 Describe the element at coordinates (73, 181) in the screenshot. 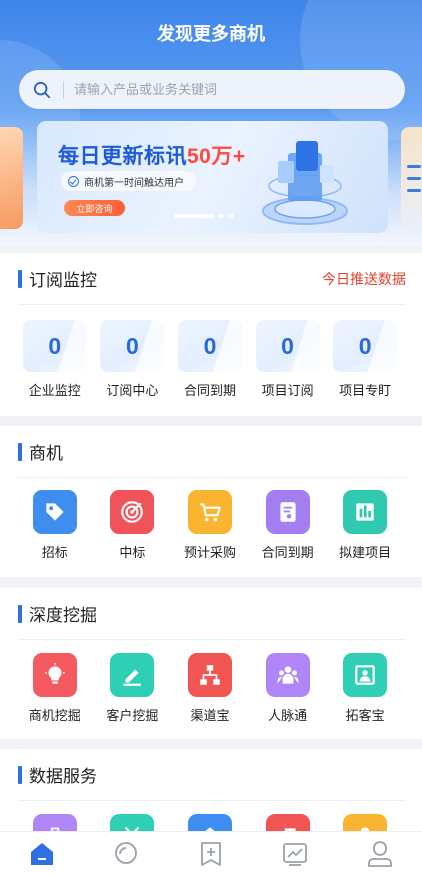

I see `check-circle-icon` at that location.